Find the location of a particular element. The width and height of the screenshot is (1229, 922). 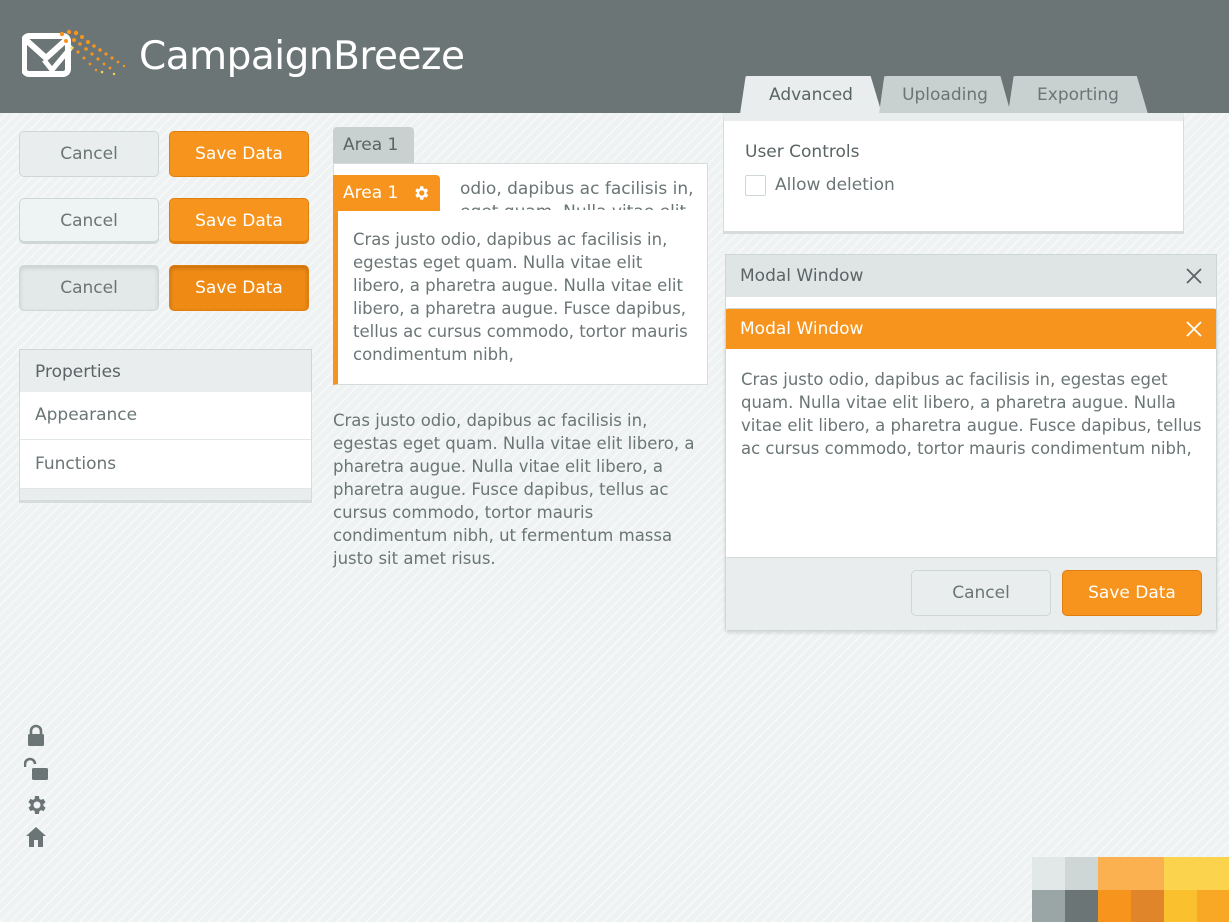

save-button-pressed: Save Data is located at coordinates (239, 288).